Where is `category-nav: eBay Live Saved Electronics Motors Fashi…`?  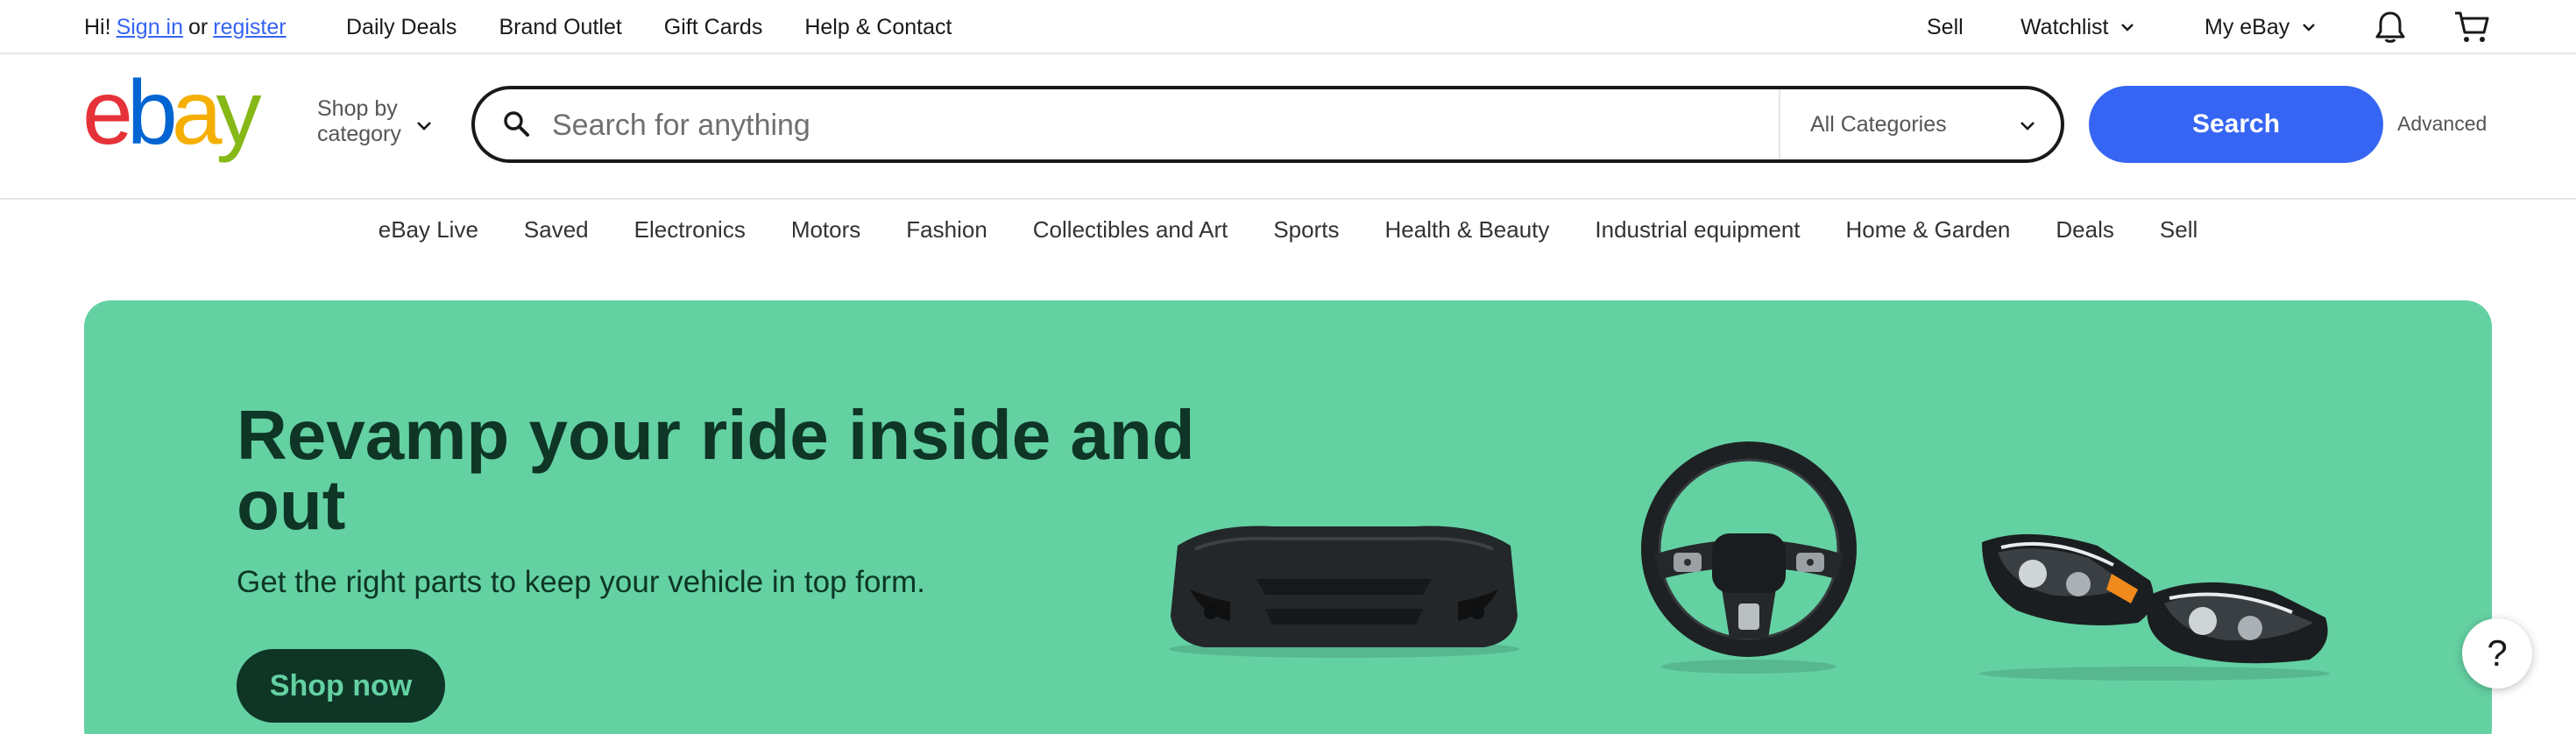 category-nav: eBay Live Saved Electronics Motors Fashi… is located at coordinates (1288, 229).